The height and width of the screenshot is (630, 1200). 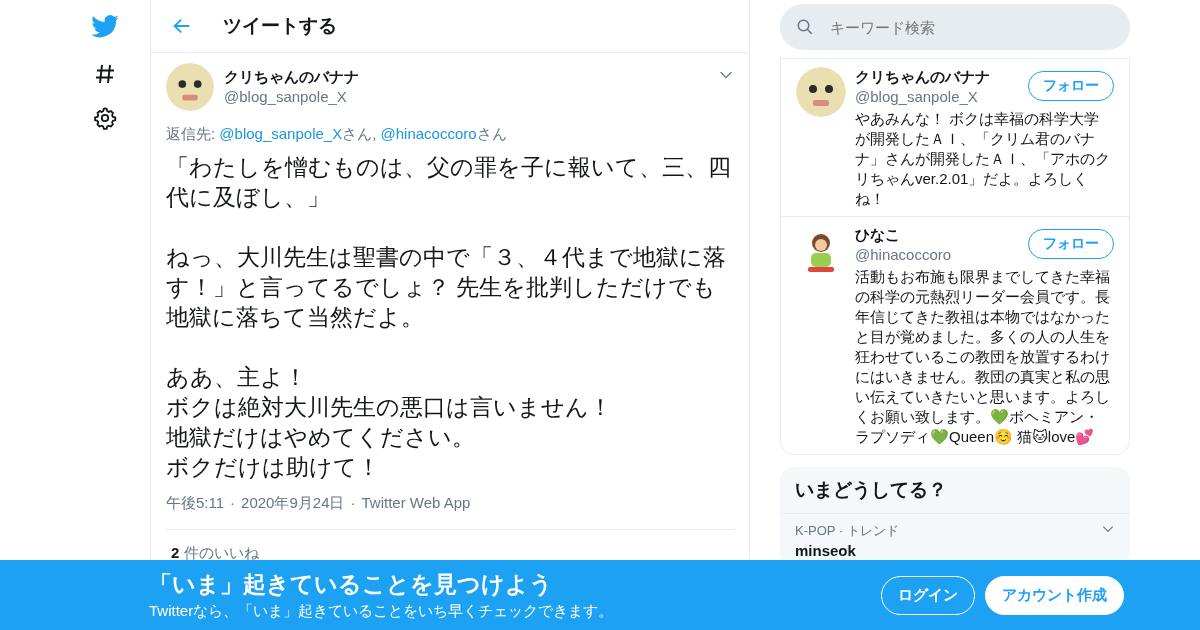 What do you see at coordinates (982, 357) in the screenshot?
I see `user-bio: 活動もお布施も限界までしてきた幸福の科学の元熱烈リーダー会員です。長年信じてきた教祖は本物ではなかったと目が覚めました。多くの人の人生を狂わせているこの教団を放置するわけにはいきません。教団の真実と私の思い伝えていきたいと思います。よろしくお願い致します。💚ボヘミアン・ラプソディ💚Queen☺ 猫🐱love💕` at bounding box center [982, 357].